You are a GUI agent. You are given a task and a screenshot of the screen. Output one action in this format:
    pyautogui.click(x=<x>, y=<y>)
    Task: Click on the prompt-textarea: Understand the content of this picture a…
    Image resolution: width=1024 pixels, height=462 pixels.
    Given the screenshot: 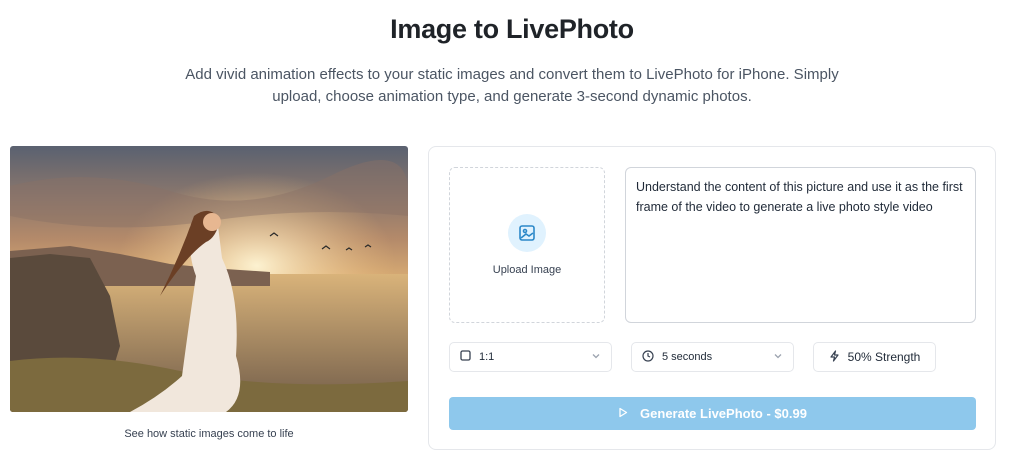 What is the action you would take?
    pyautogui.click(x=800, y=245)
    